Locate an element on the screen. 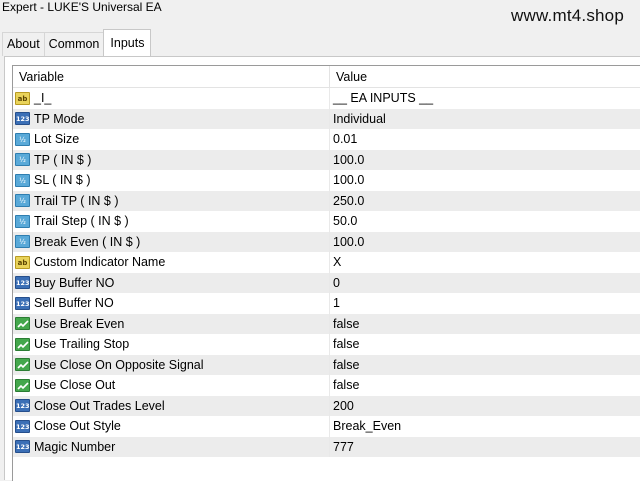  variable-label: Lot Size is located at coordinates (57, 139).